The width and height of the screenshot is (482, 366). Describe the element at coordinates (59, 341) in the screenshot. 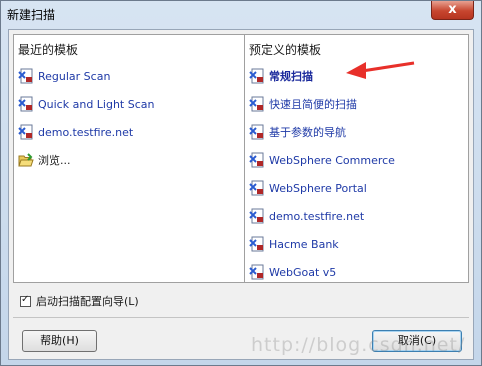

I see `help-button: 帮助(H)` at that location.